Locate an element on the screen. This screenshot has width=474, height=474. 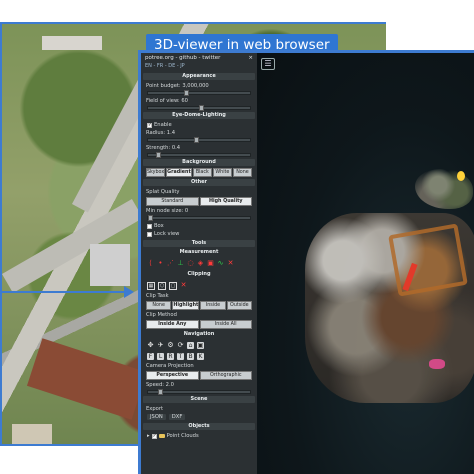
remove-measurements-icon: ✕ is located at coordinates (230, 263).